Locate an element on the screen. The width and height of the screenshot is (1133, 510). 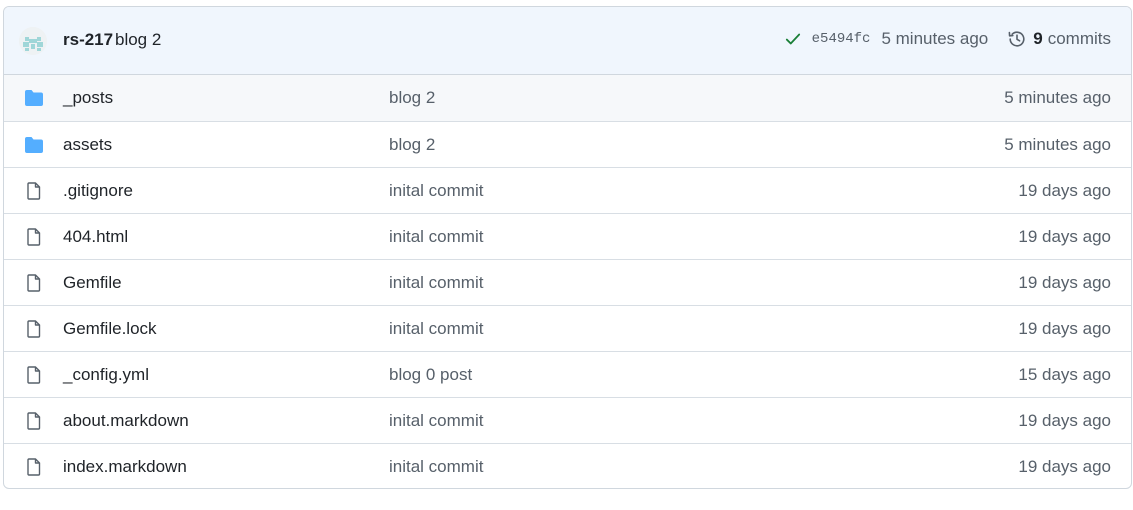
identicon-icon is located at coordinates (33, 41).